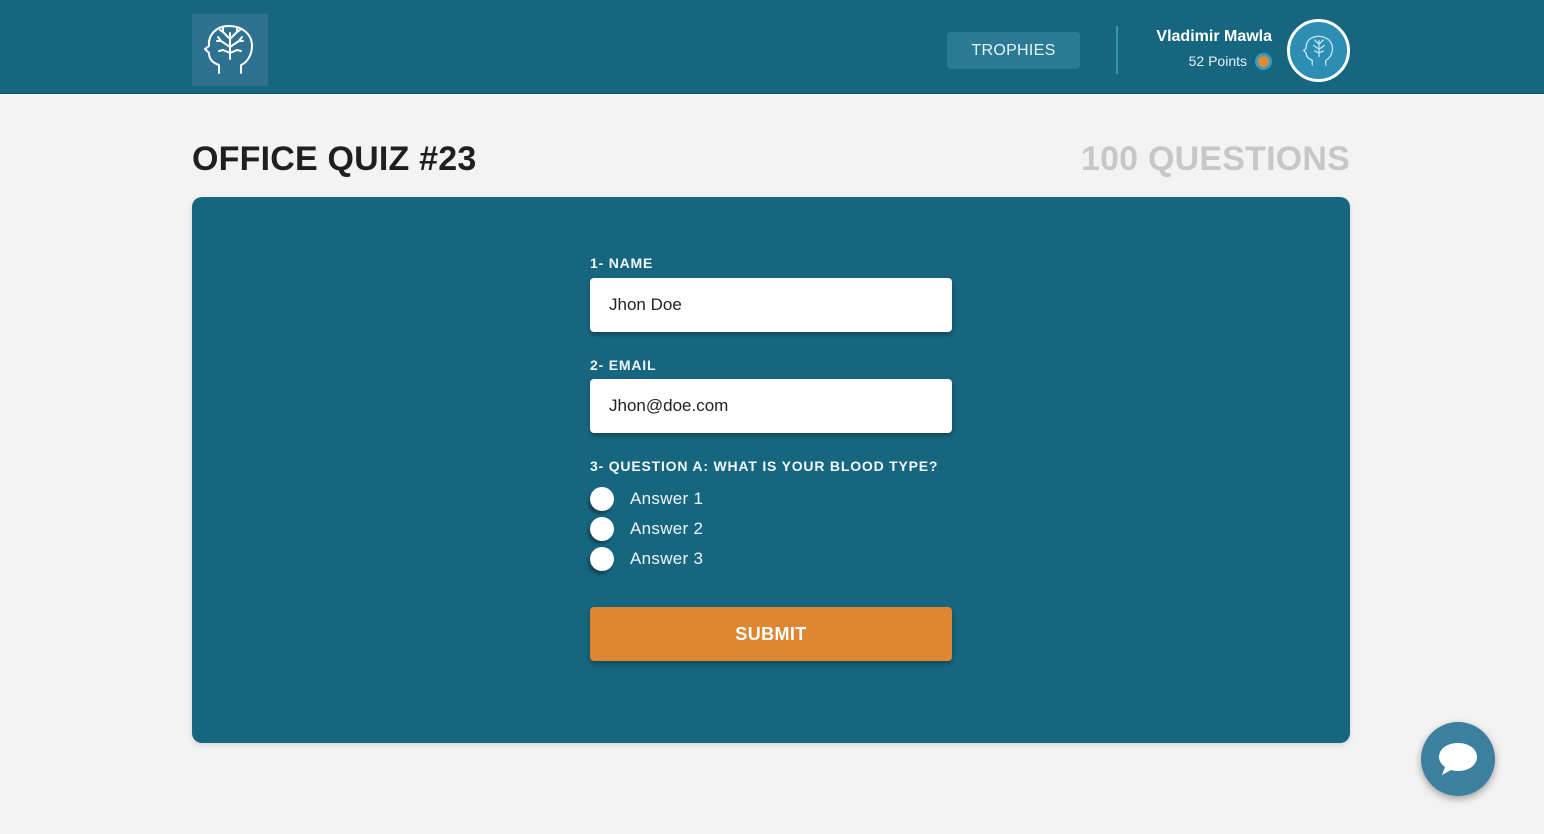 The image size is (1544, 834). Describe the element at coordinates (1263, 61) in the screenshot. I see `points-indicator-icon` at that location.